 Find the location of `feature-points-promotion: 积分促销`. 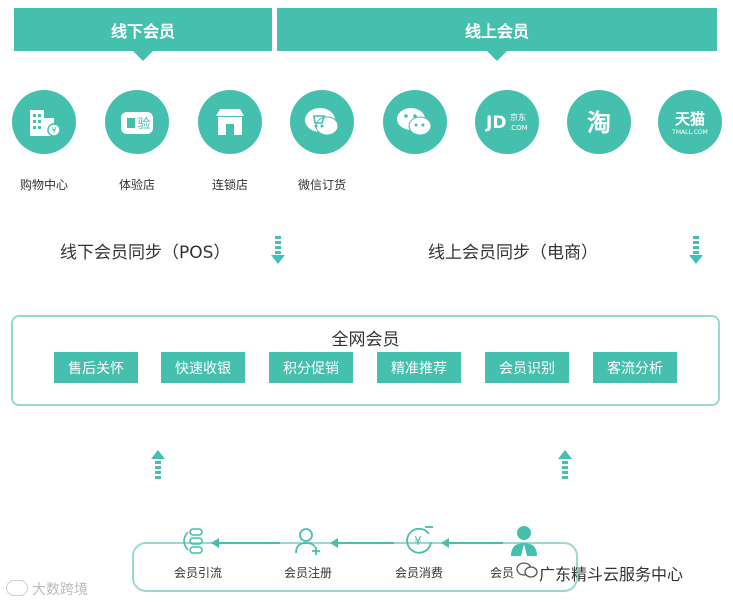

feature-points-promotion: 积分促销 is located at coordinates (311, 367).